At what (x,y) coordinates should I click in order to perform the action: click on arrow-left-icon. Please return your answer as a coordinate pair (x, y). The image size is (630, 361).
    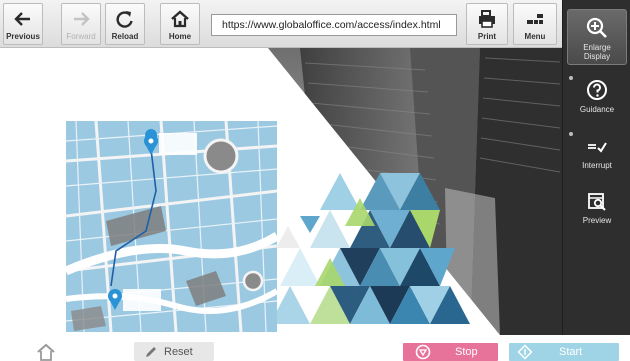
    Looking at the image, I should click on (22, 19).